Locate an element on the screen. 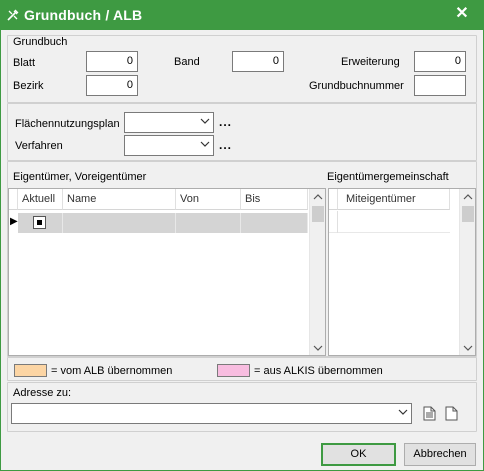 The width and height of the screenshot is (484, 471). document-lines-icon is located at coordinates (429, 413).